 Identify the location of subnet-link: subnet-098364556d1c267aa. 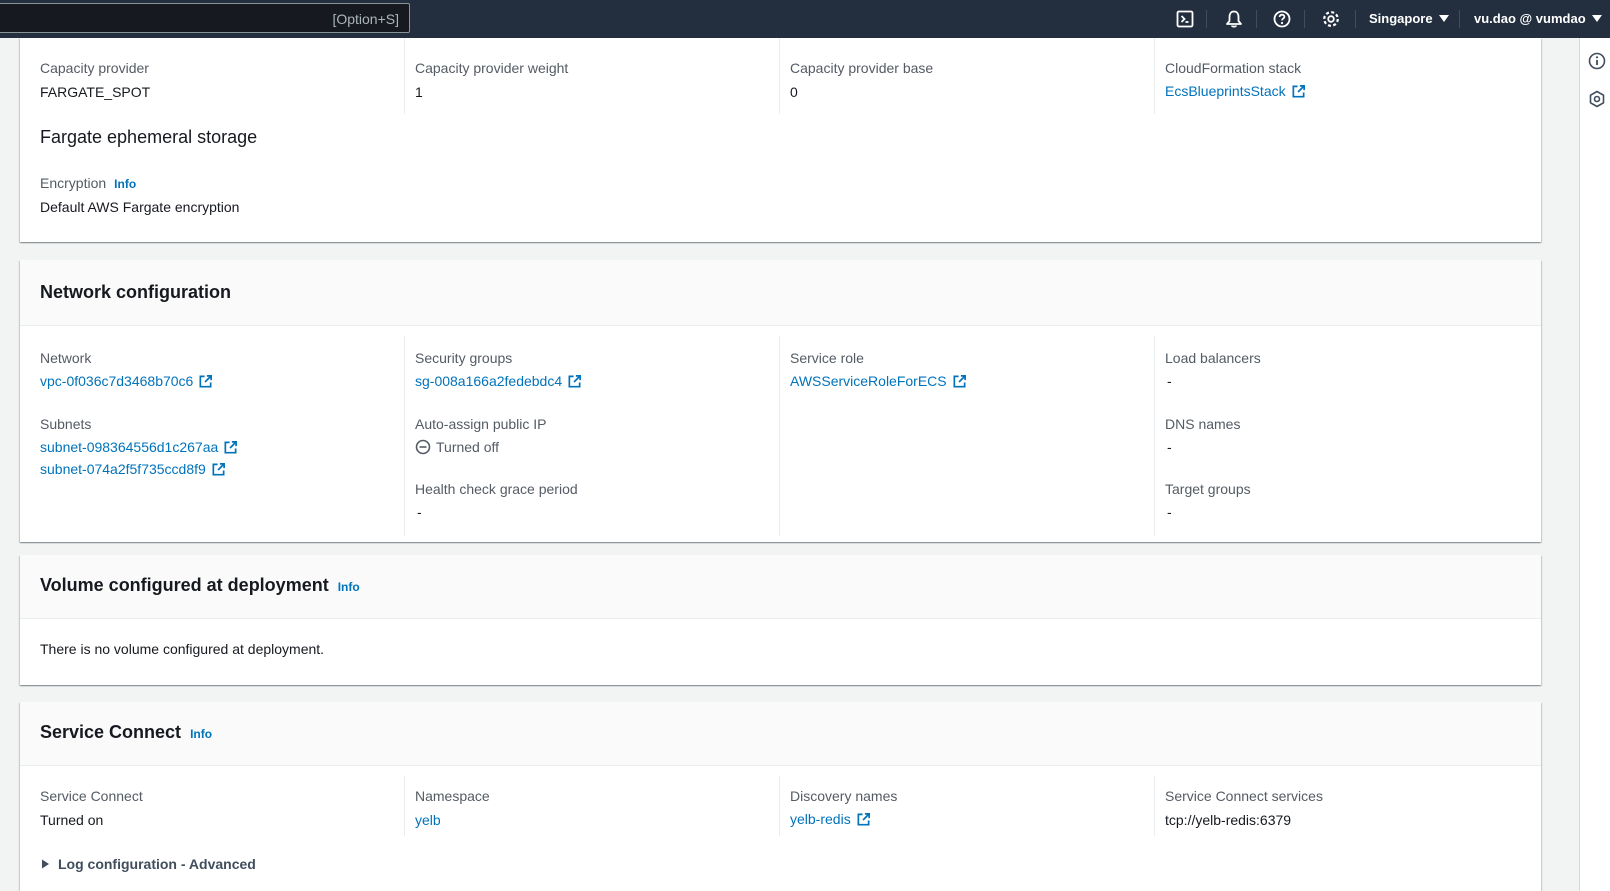
(139, 447).